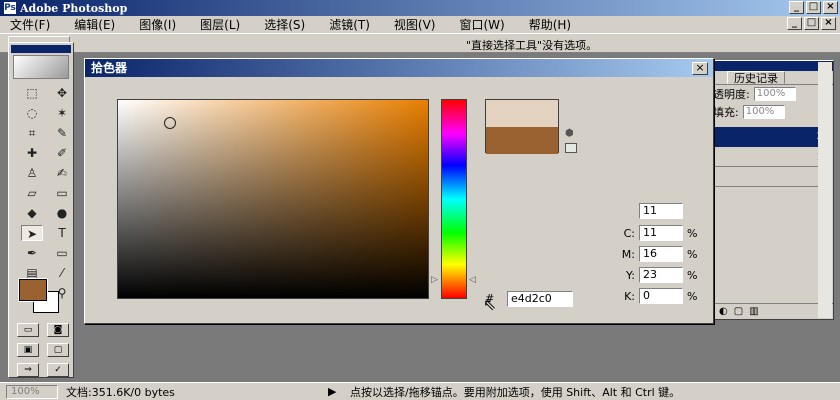 This screenshot has height=400, width=840. I want to click on history-brush-icon: ✍, so click(62, 173).